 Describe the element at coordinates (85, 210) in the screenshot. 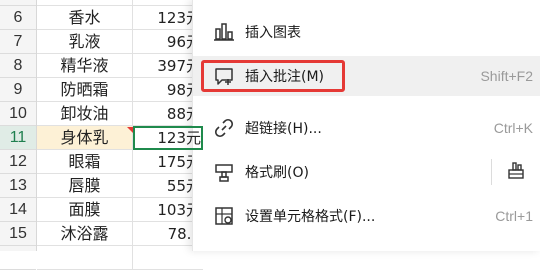

I see `cell-product: 面膜` at that location.